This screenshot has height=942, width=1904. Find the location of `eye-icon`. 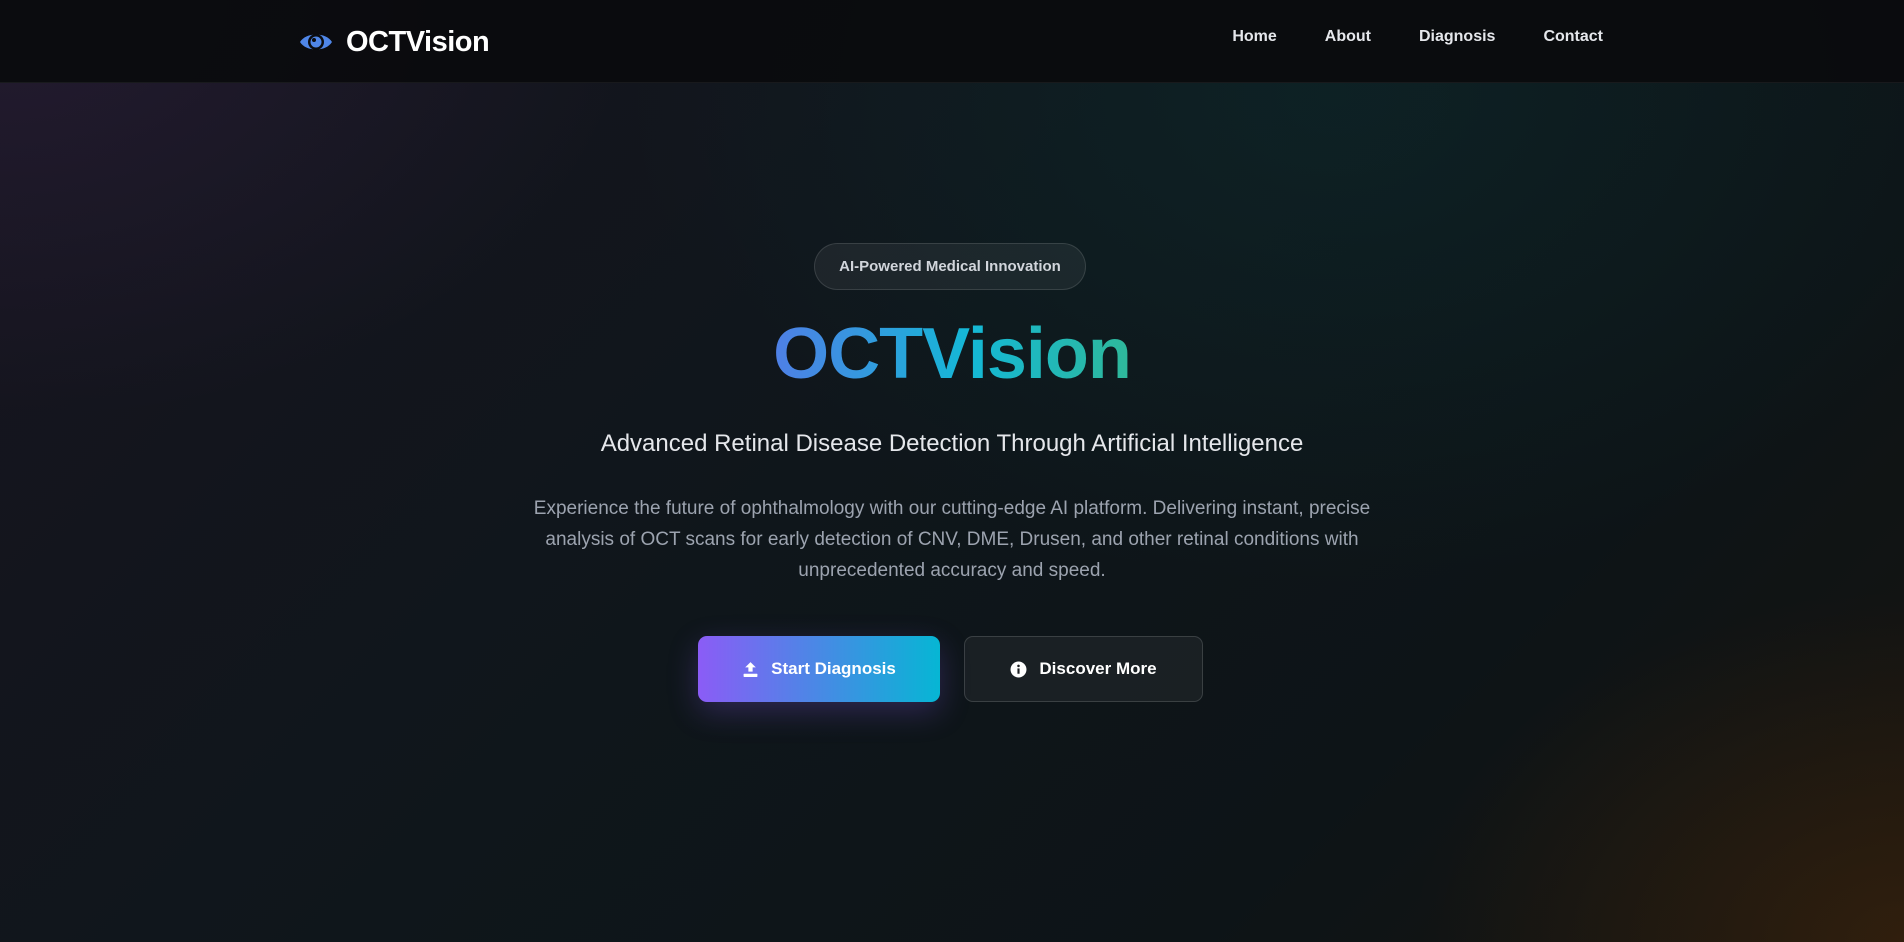

eye-icon is located at coordinates (316, 42).